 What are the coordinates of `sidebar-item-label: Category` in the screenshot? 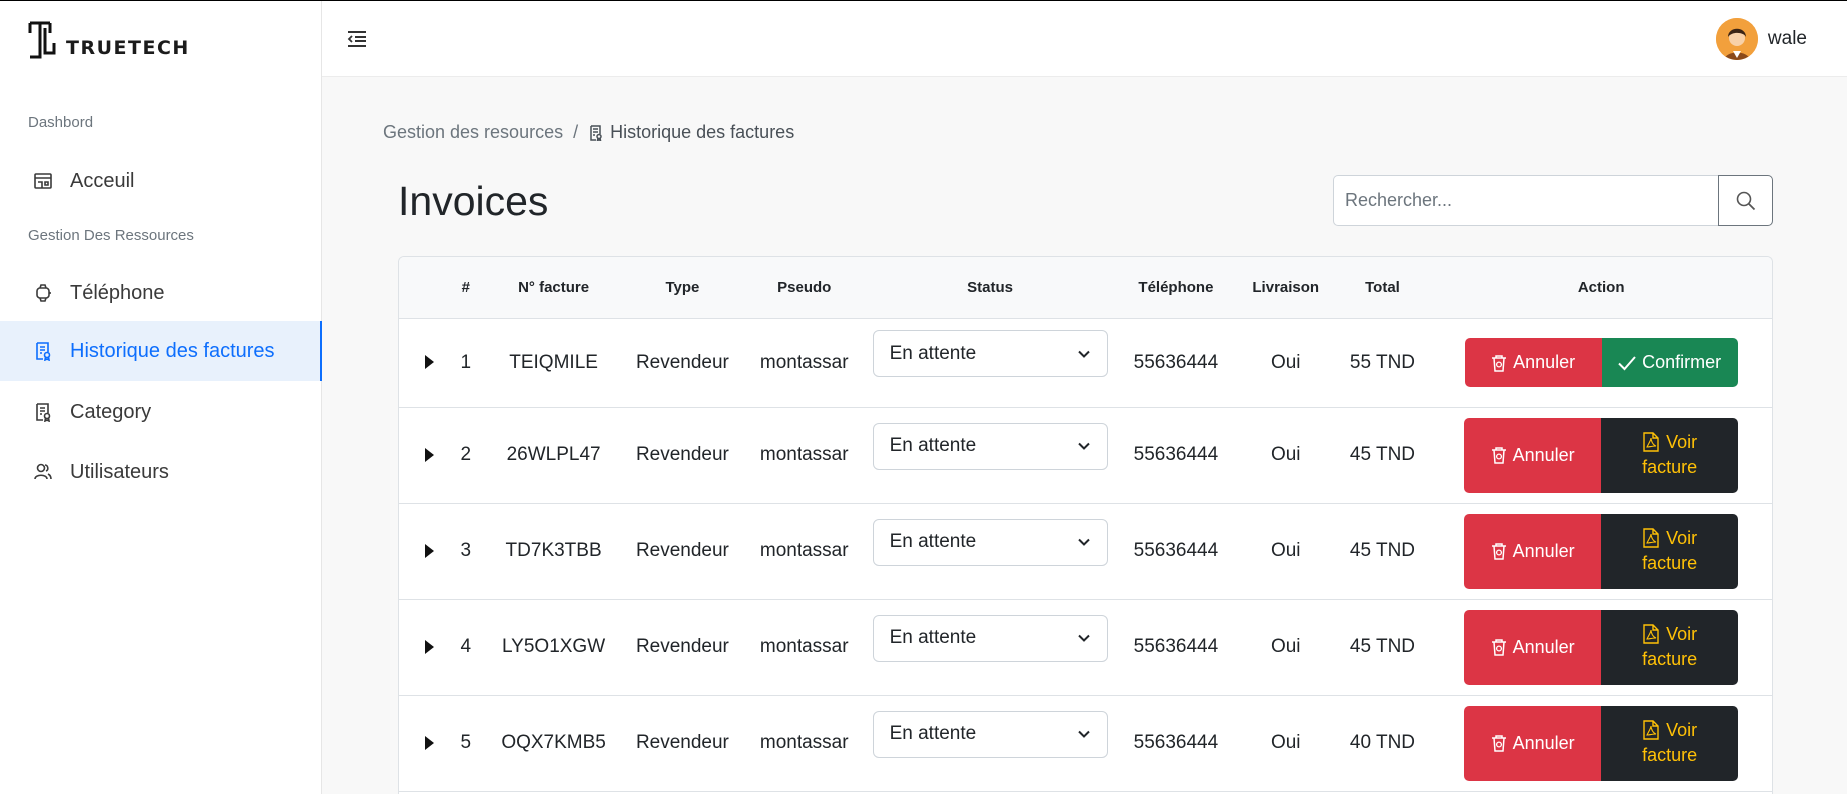 It's located at (111, 411).